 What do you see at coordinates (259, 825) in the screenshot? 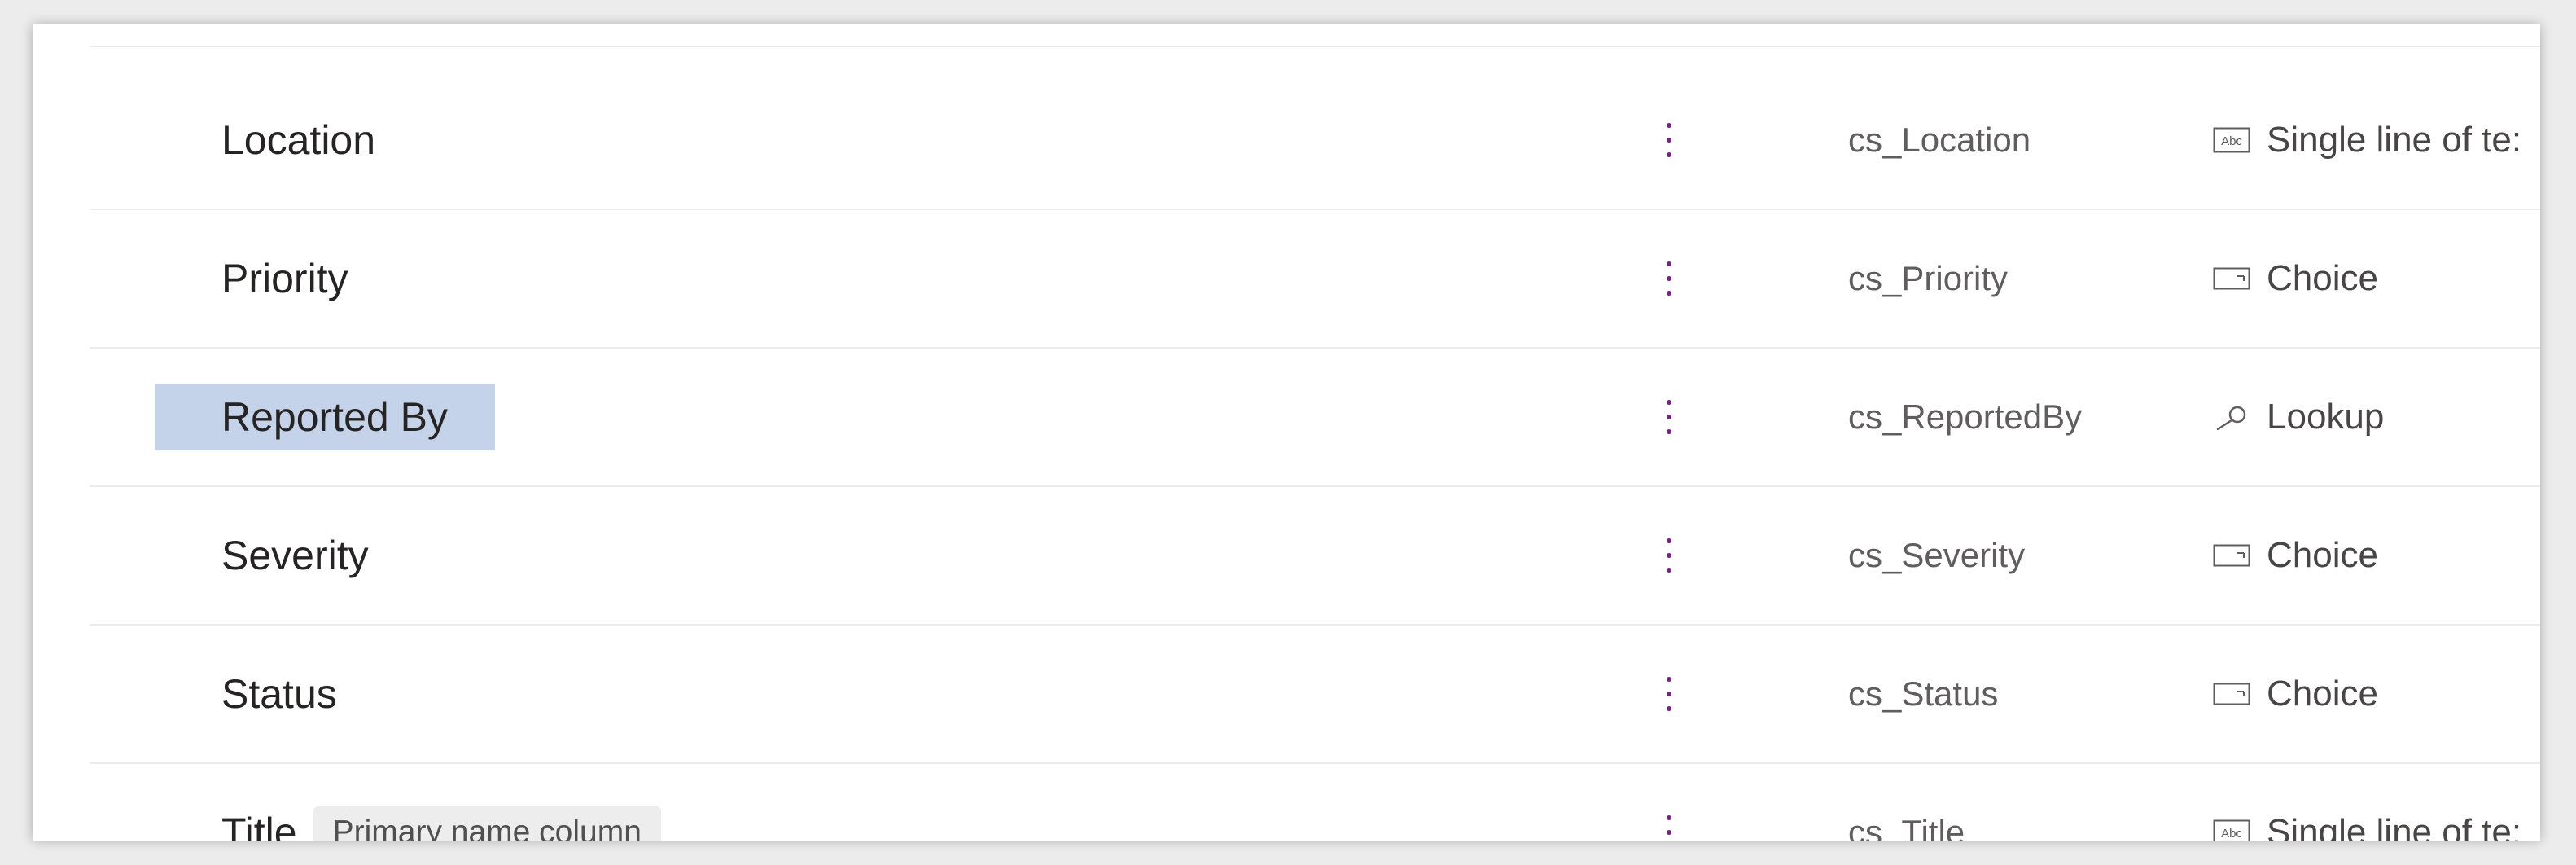
I see `column-display-name: Title` at bounding box center [259, 825].